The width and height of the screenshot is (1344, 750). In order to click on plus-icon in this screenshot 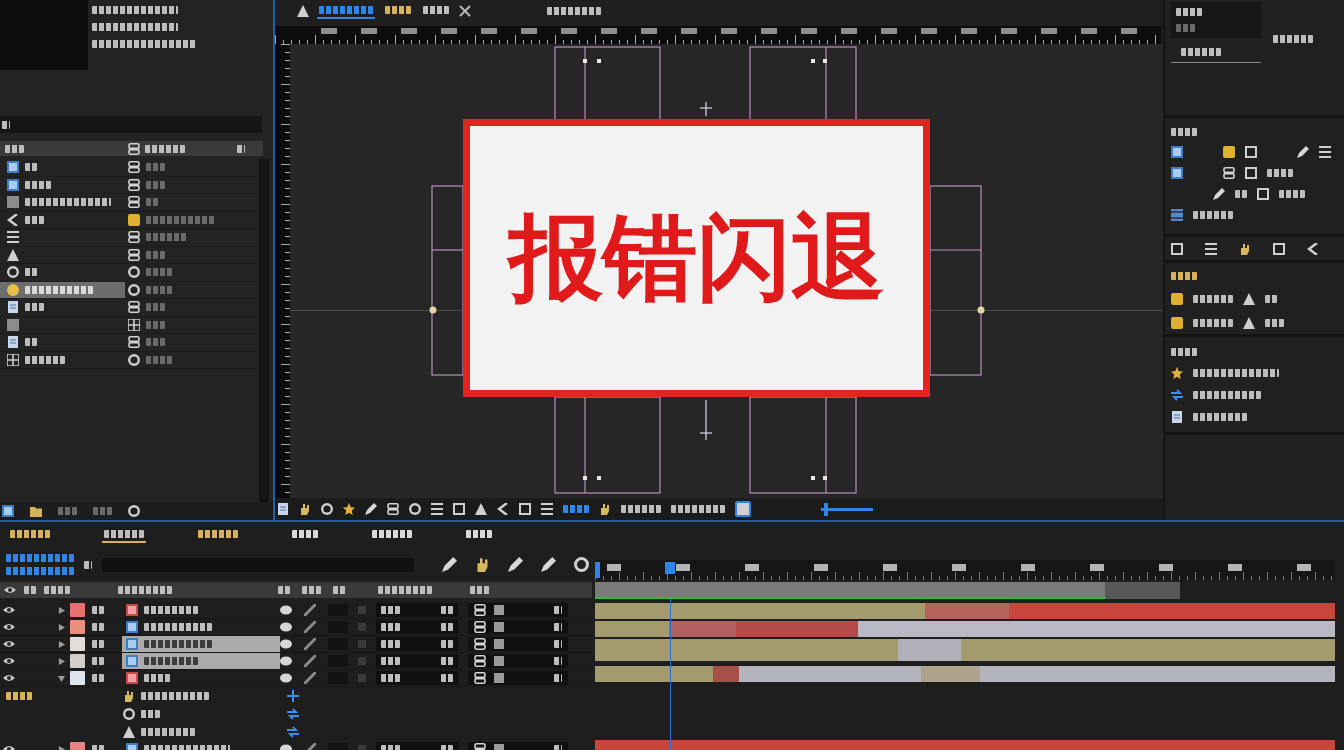, I will do `click(293, 696)`.